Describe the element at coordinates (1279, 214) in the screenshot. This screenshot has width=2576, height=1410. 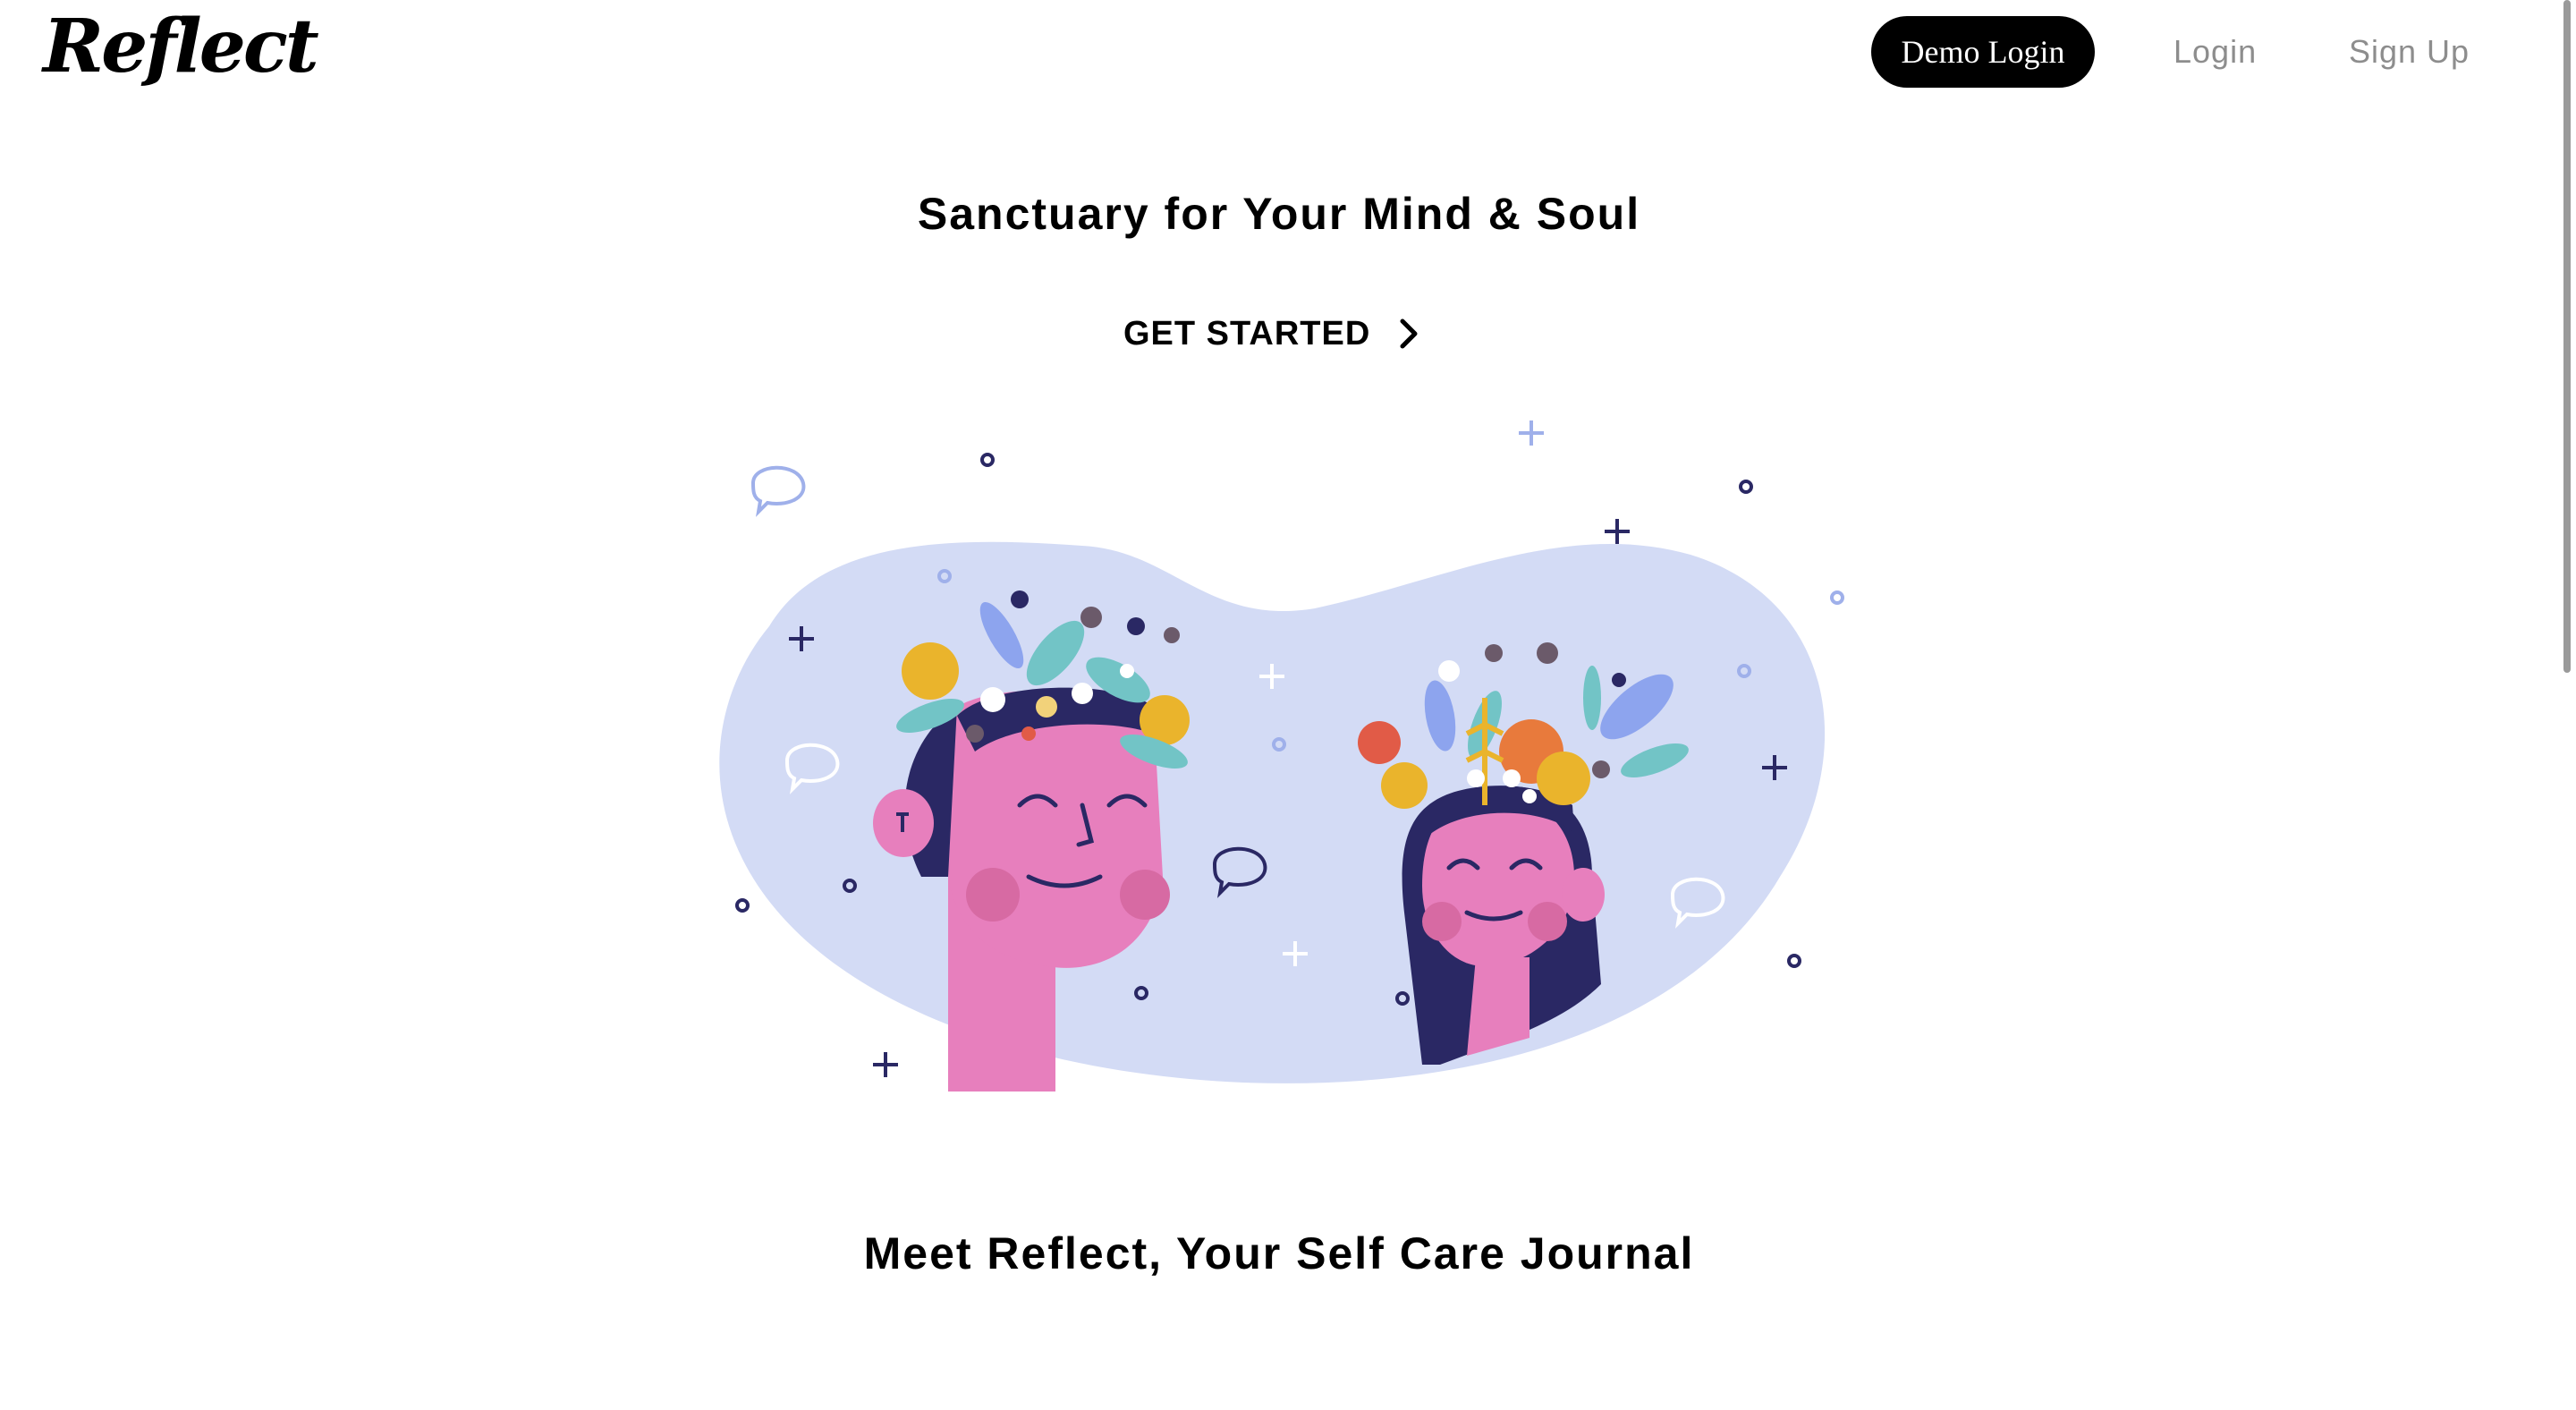
I see `hero-title: Sanctuary for Your Mind & Soul` at that location.